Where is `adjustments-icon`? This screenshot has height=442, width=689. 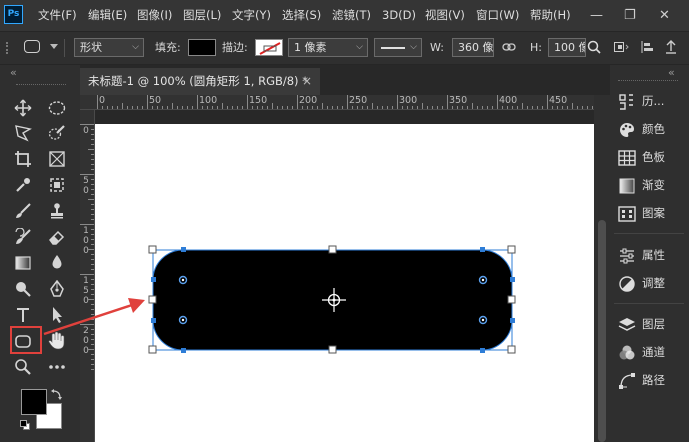
adjustments-icon is located at coordinates (627, 283).